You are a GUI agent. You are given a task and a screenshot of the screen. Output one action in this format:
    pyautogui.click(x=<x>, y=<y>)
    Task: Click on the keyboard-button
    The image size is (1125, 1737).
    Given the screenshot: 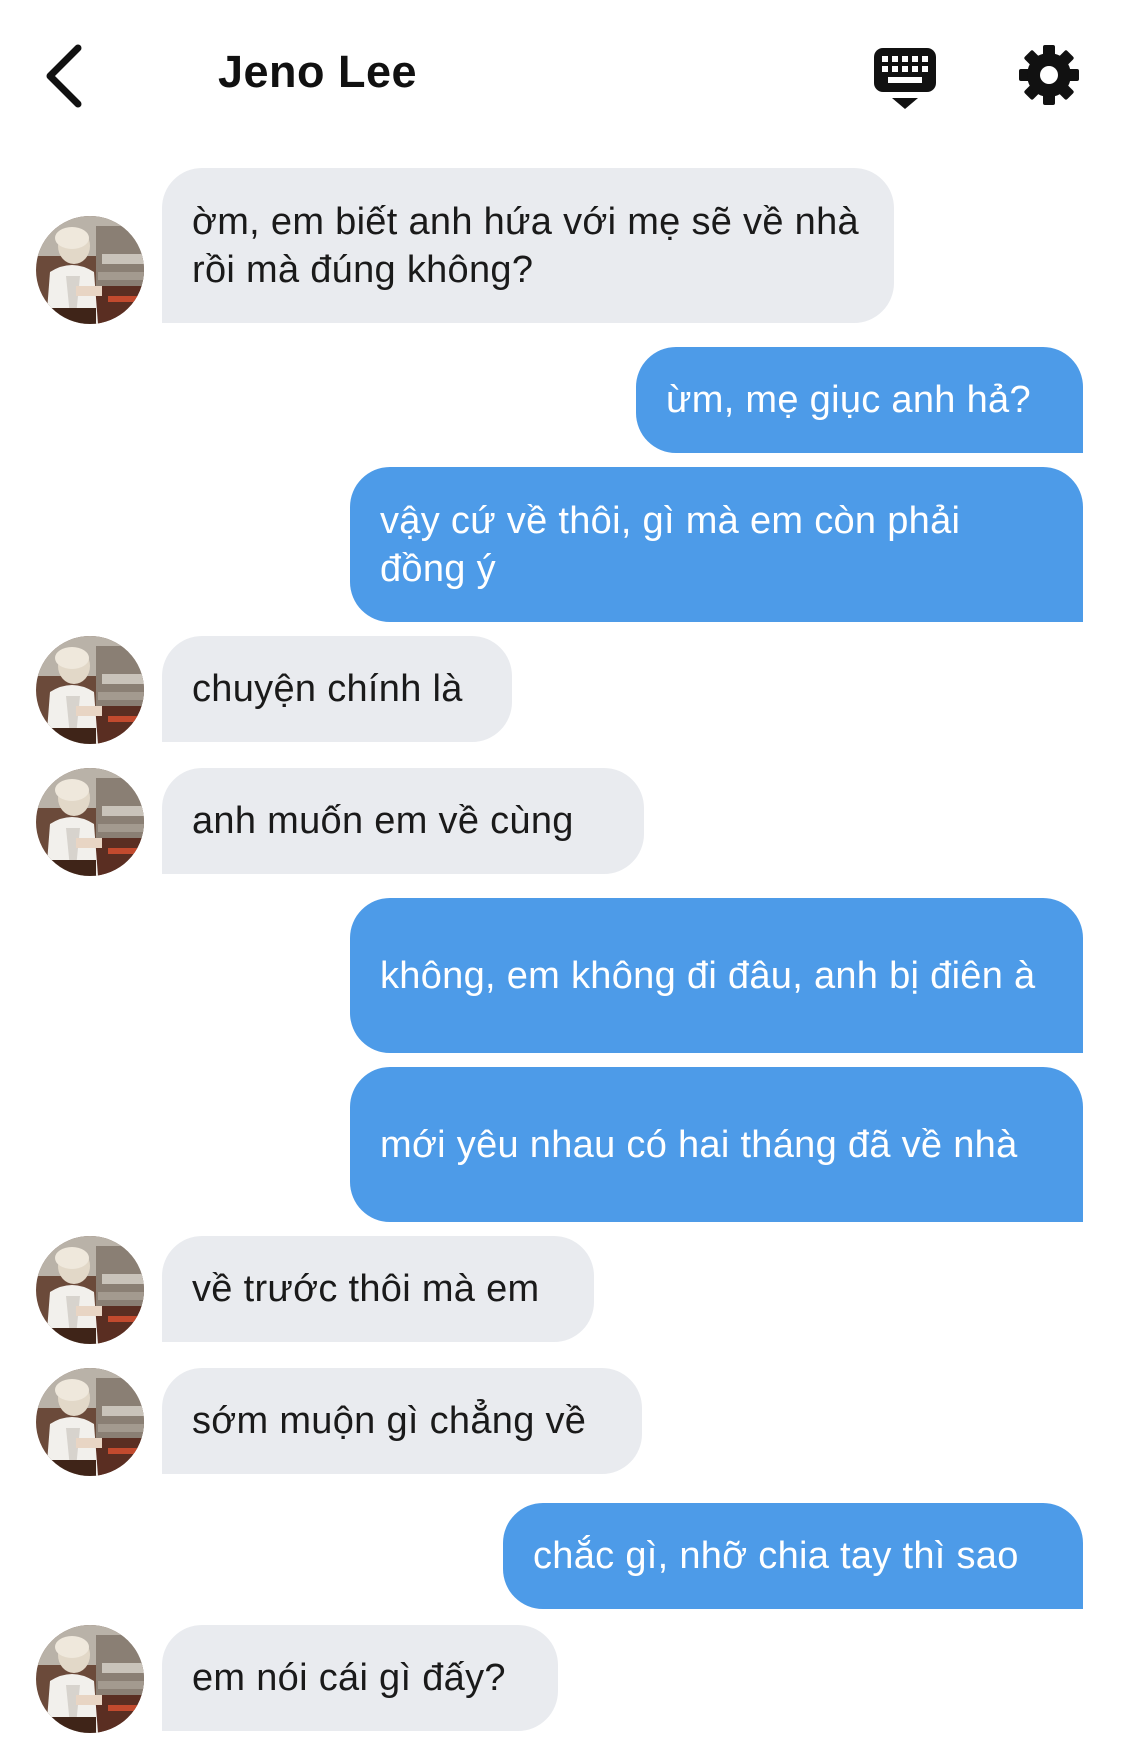 What is the action you would take?
    pyautogui.click(x=905, y=78)
    